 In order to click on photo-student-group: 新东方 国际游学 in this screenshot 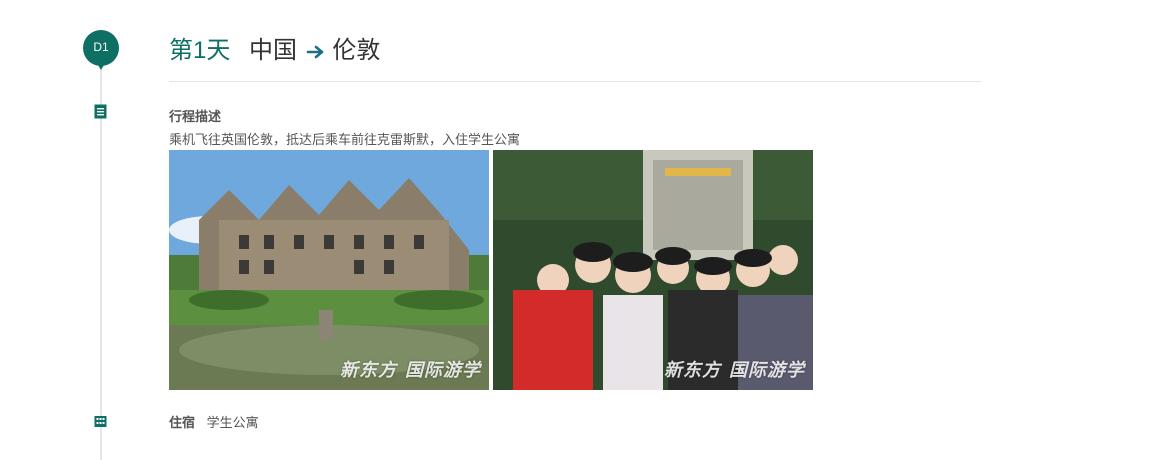, I will do `click(653, 270)`.